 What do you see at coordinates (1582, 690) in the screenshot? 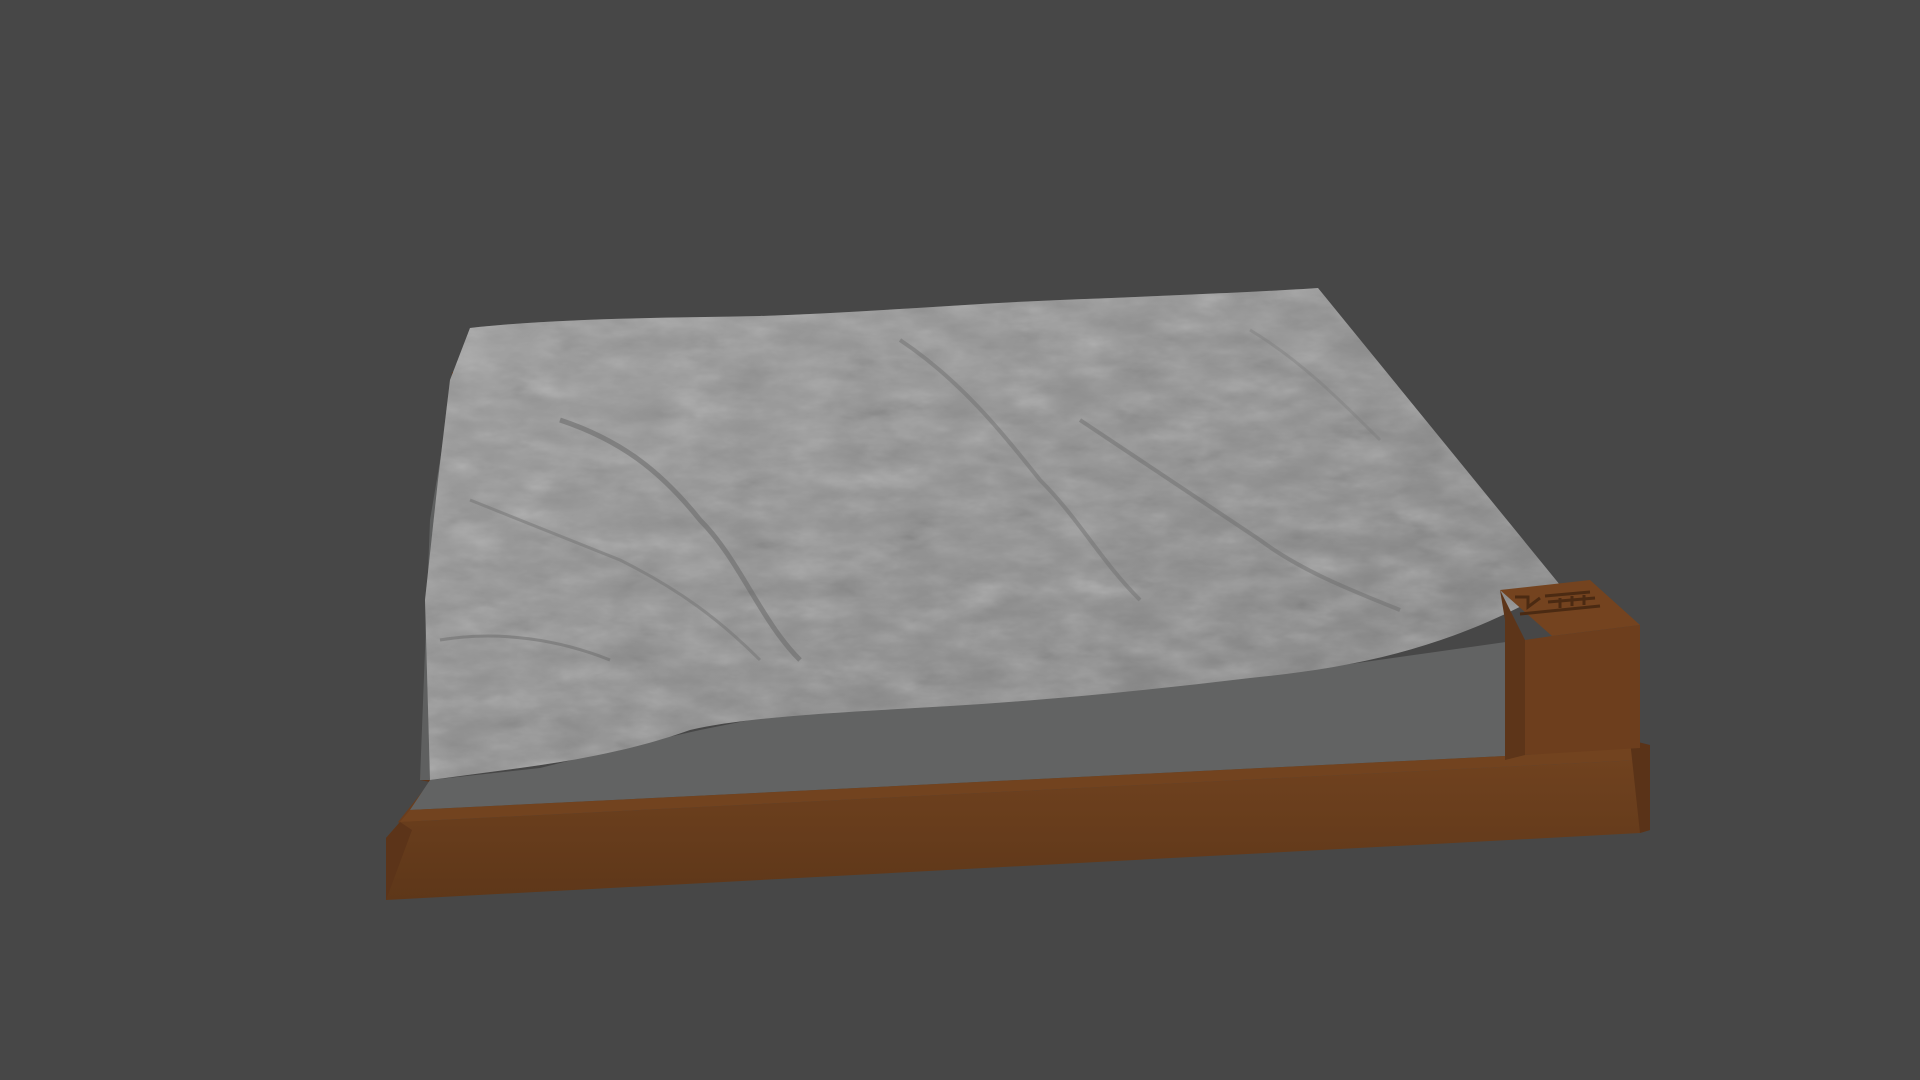
I see `label-block-front` at bounding box center [1582, 690].